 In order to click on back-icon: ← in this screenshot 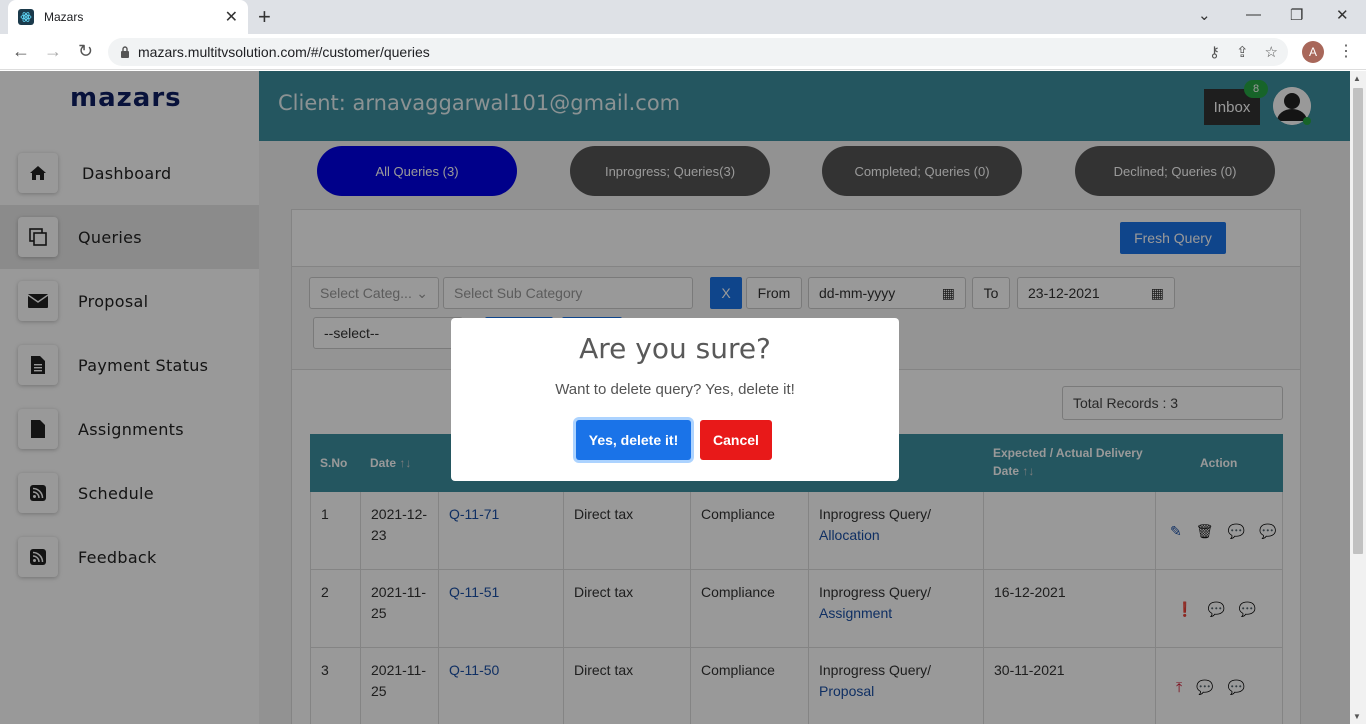, I will do `click(21, 51)`.